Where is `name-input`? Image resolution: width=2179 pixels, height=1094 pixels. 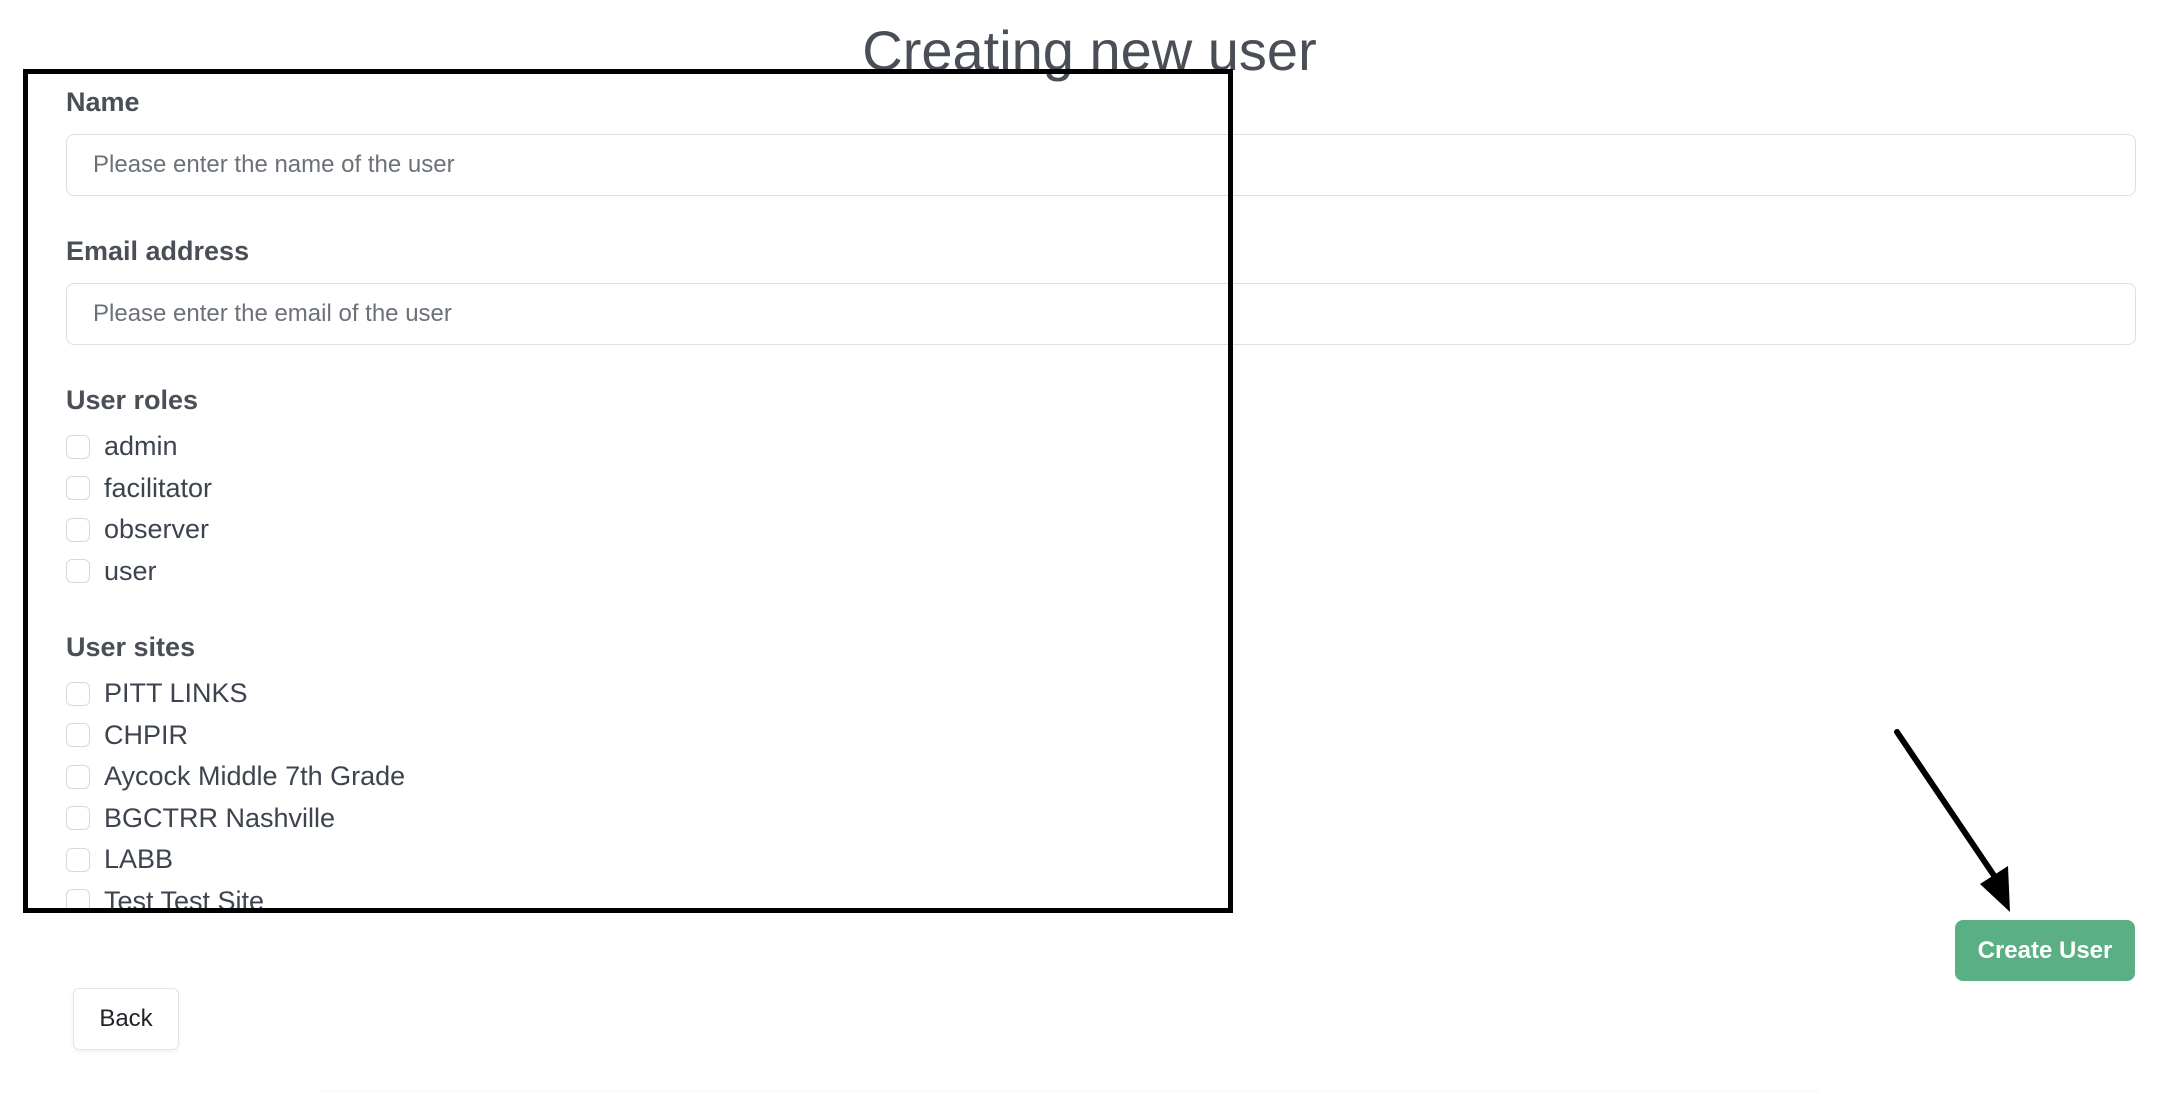 name-input is located at coordinates (1101, 165).